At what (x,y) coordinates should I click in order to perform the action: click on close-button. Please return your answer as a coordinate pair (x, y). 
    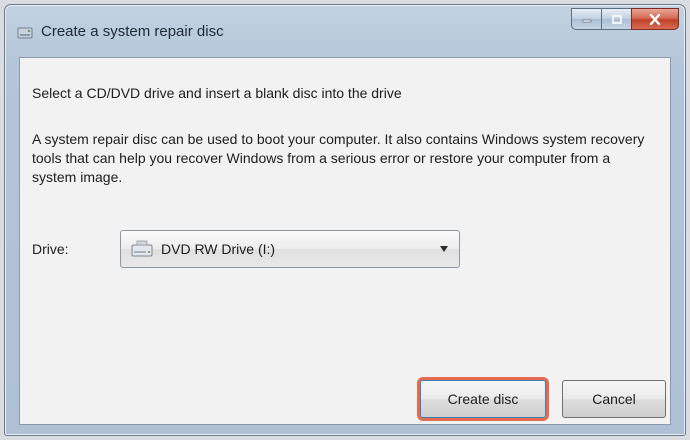
    Looking at the image, I should click on (655, 19).